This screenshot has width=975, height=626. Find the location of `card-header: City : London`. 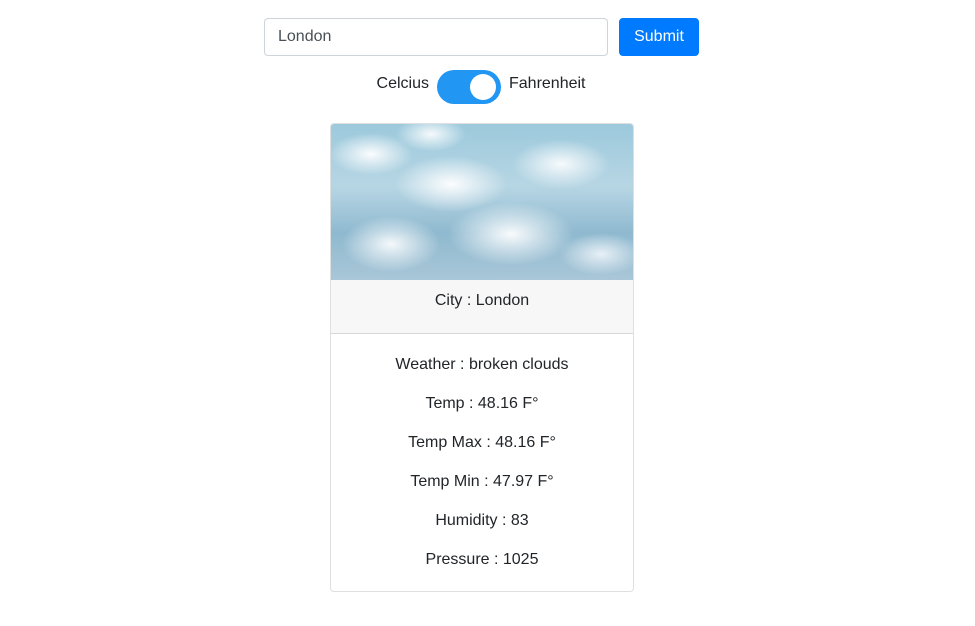

card-header: City : London is located at coordinates (482, 307).